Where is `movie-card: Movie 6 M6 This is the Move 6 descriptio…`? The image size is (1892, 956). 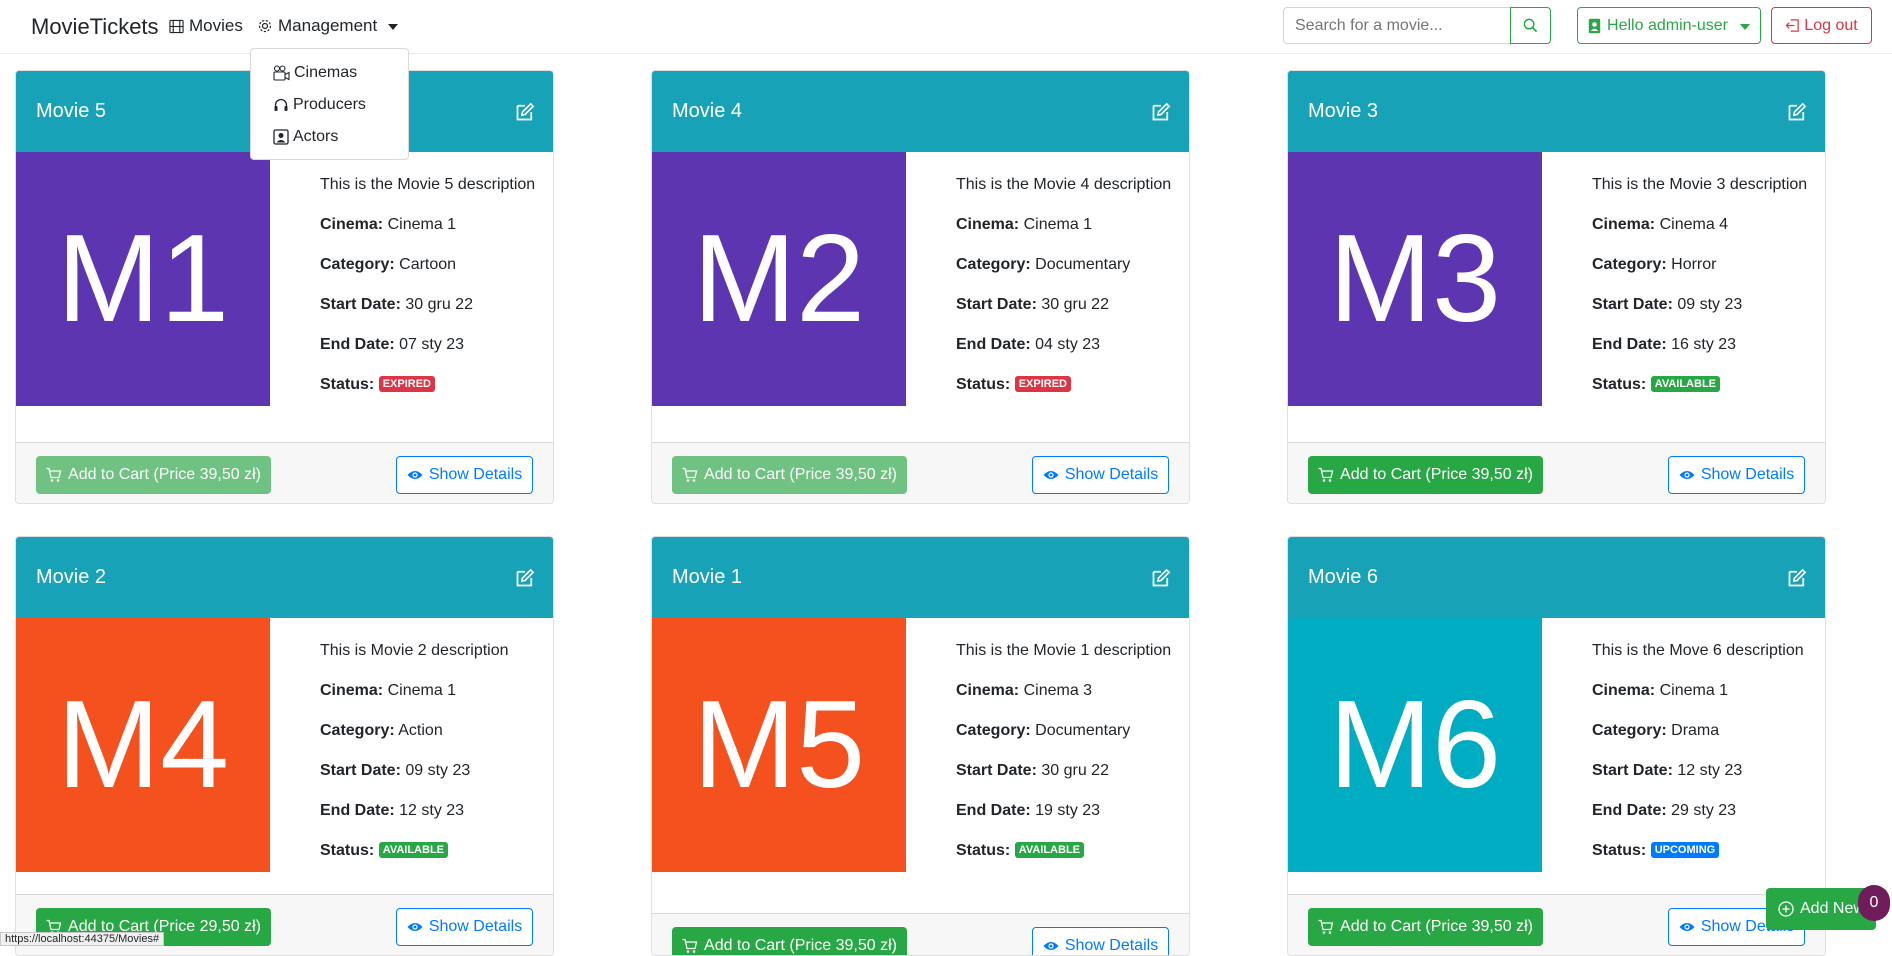
movie-card: Movie 6 M6 This is the Move 6 descriptio… is located at coordinates (1556, 746).